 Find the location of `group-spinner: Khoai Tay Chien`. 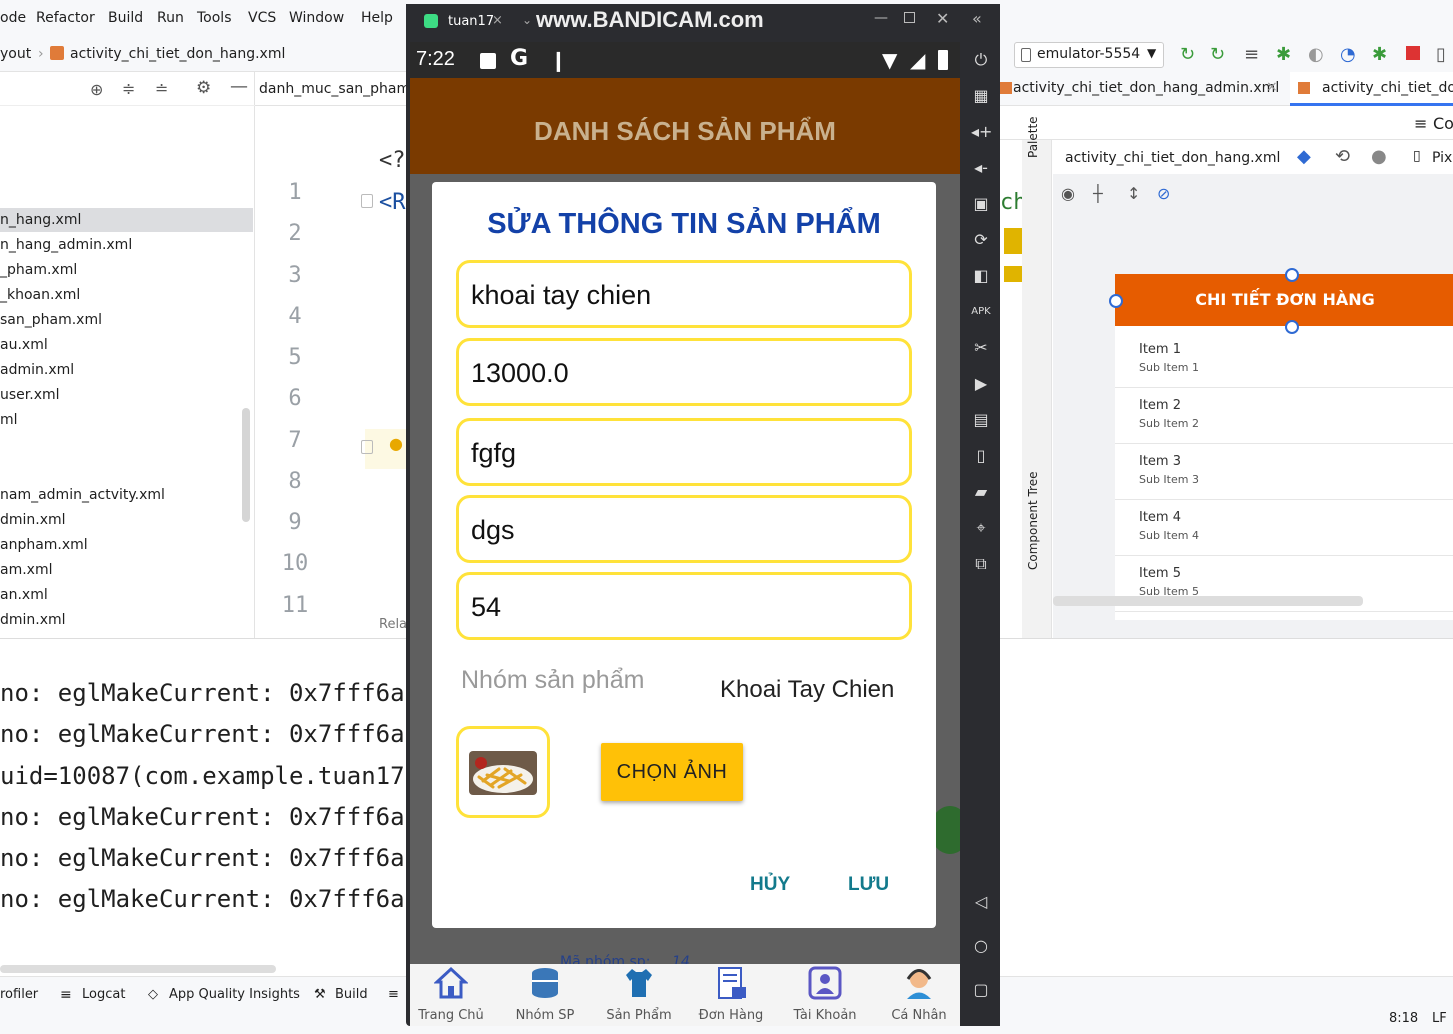

group-spinner: Khoai Tay Chien is located at coordinates (807, 690).